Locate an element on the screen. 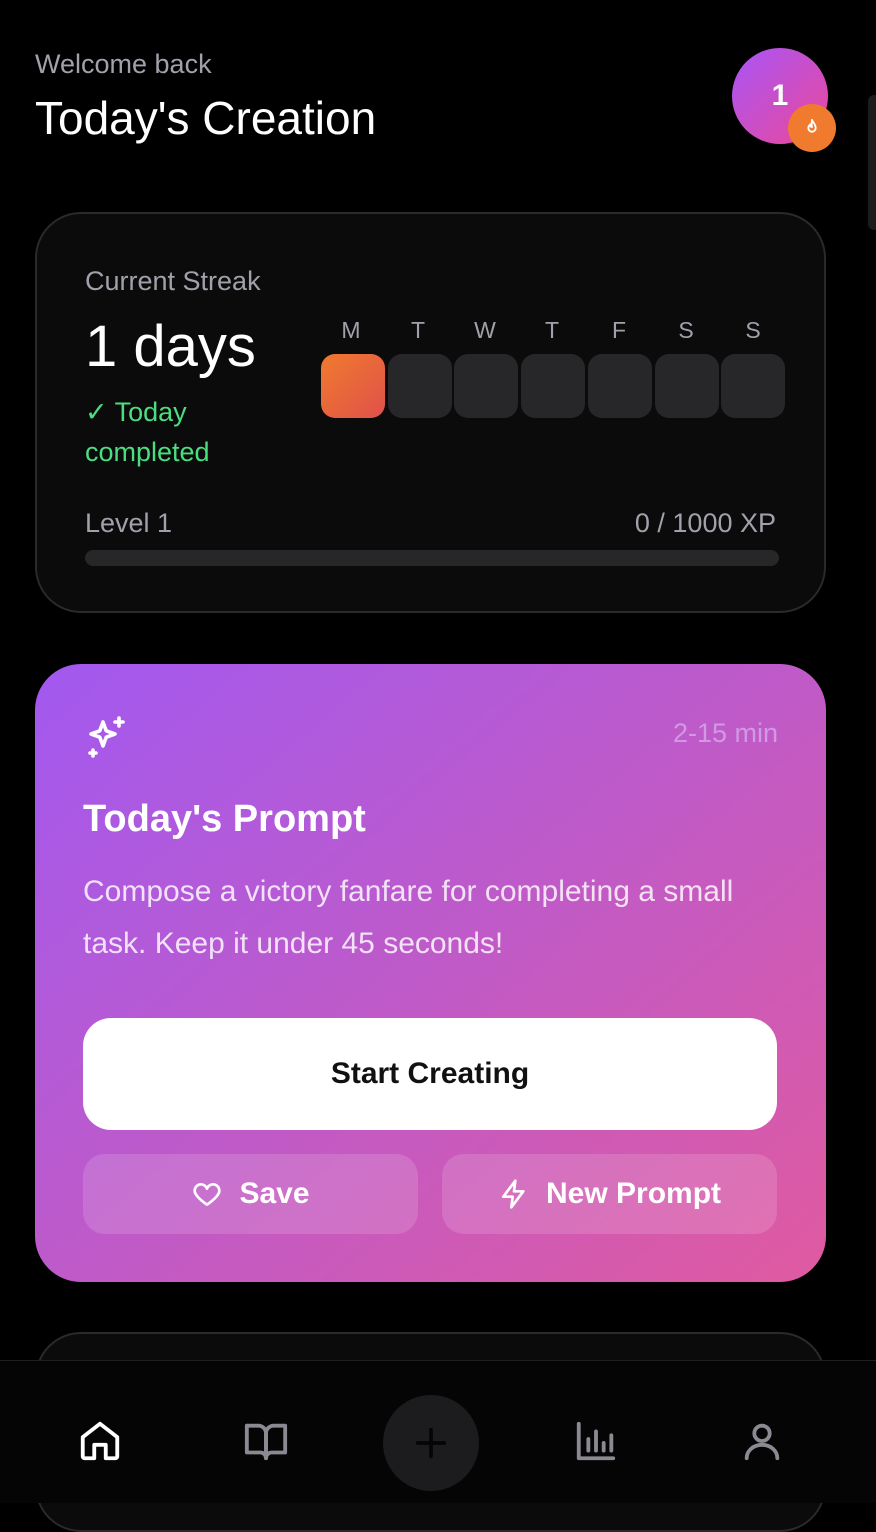  day-label-thu: T is located at coordinates (552, 330).